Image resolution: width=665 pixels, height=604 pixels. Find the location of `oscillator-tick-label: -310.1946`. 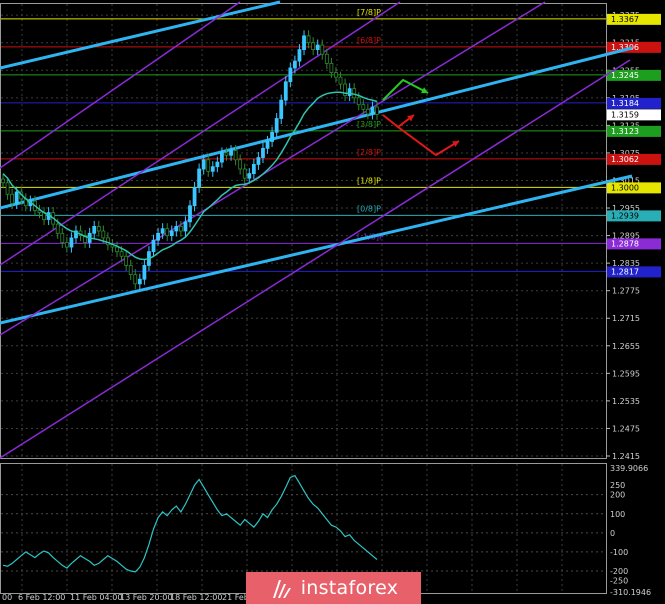

oscillator-tick-label: -310.1946 is located at coordinates (630, 592).